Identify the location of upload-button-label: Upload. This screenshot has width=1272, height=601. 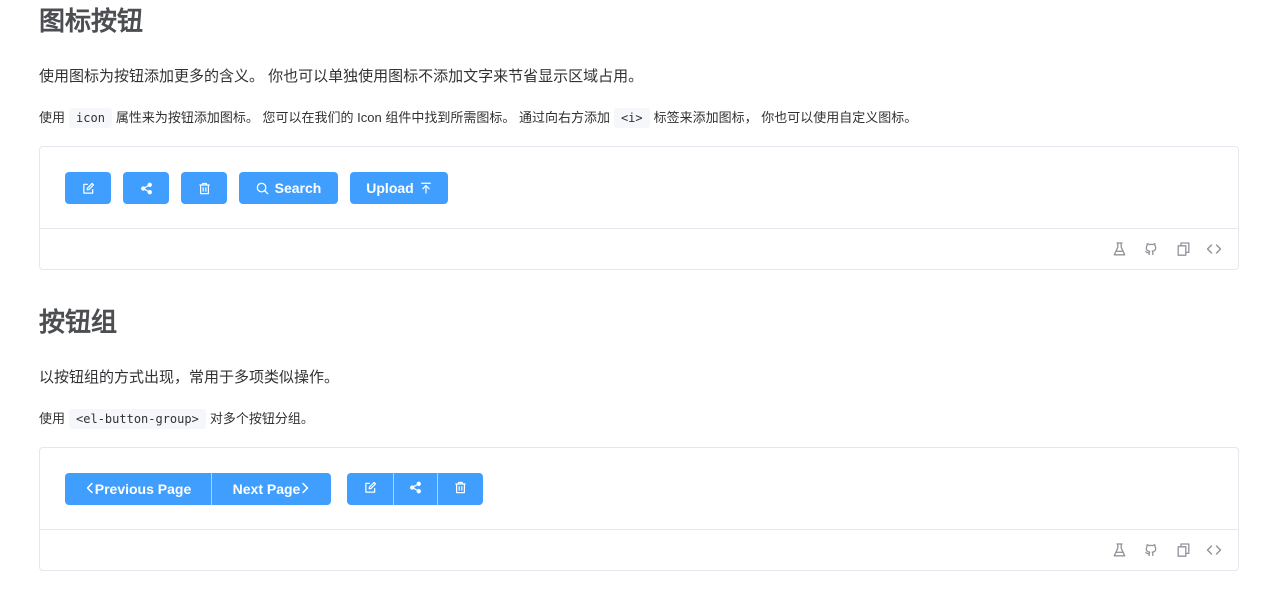
(390, 188).